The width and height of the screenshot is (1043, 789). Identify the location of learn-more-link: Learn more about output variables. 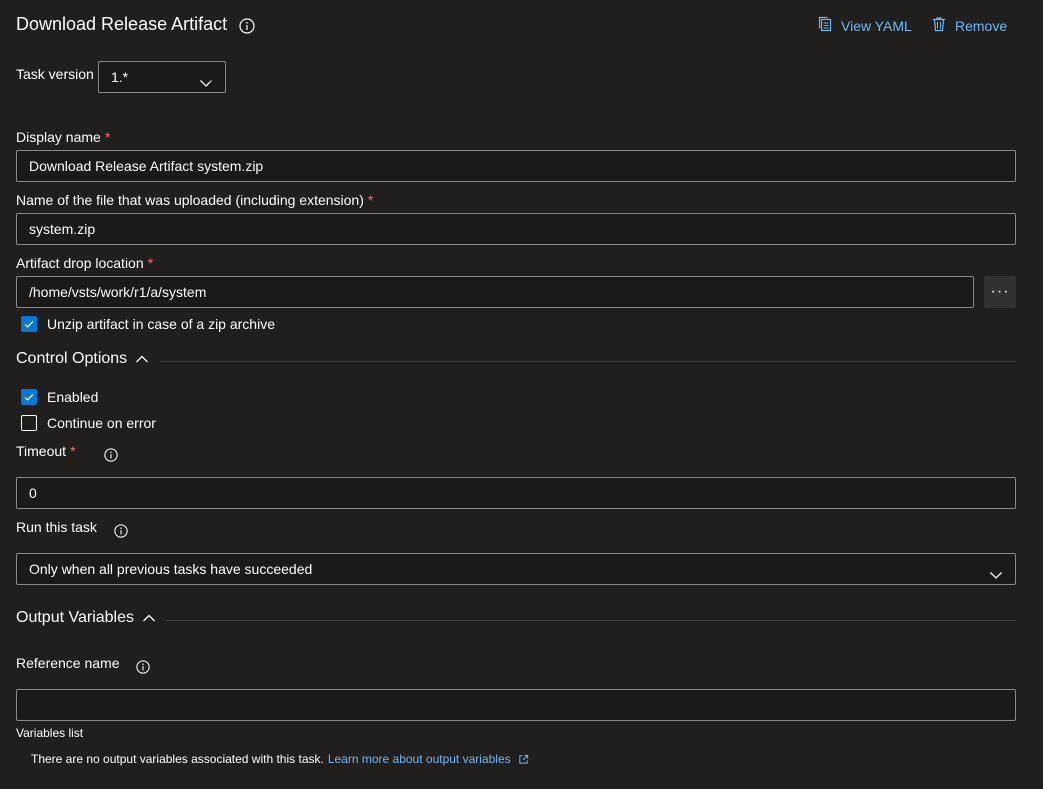
(419, 759).